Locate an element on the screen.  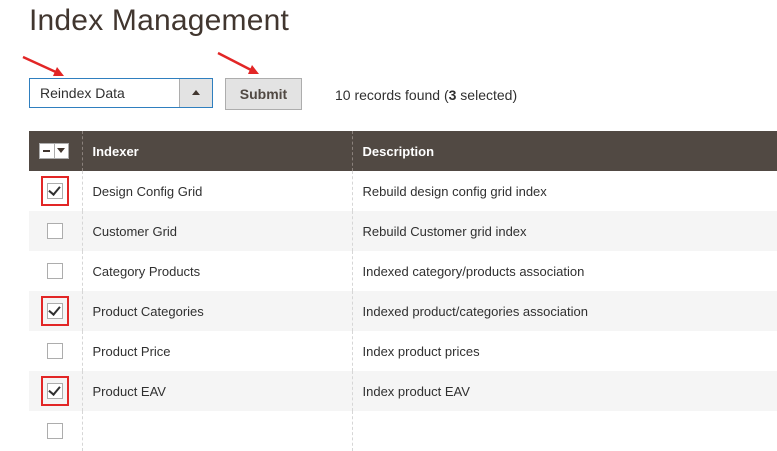
mass-select-dropdown-icon is located at coordinates (54, 151).